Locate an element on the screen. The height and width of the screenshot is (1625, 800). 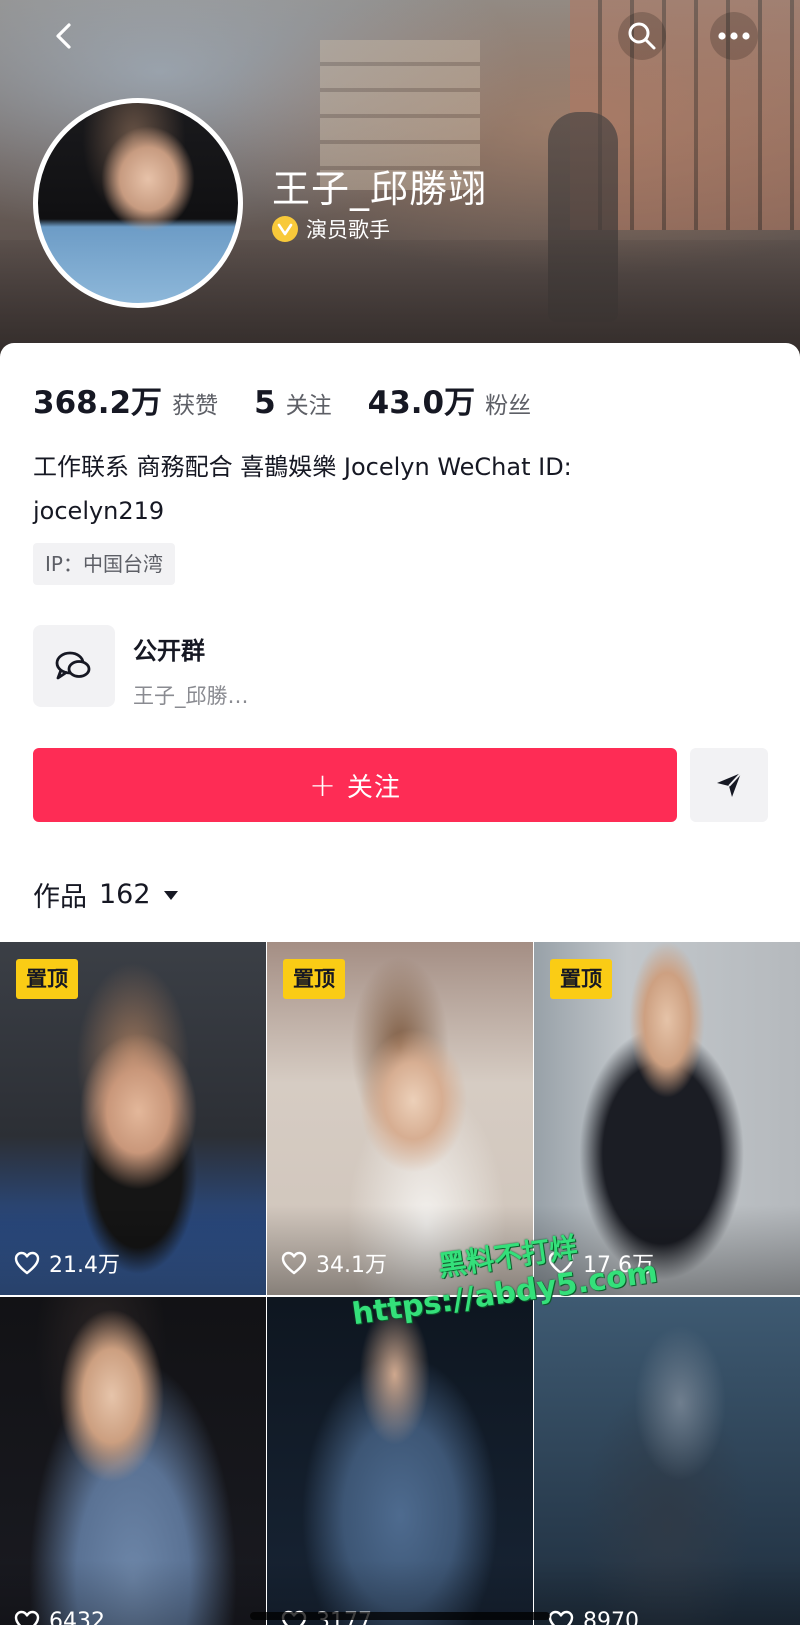
more-icon is located at coordinates (734, 36).